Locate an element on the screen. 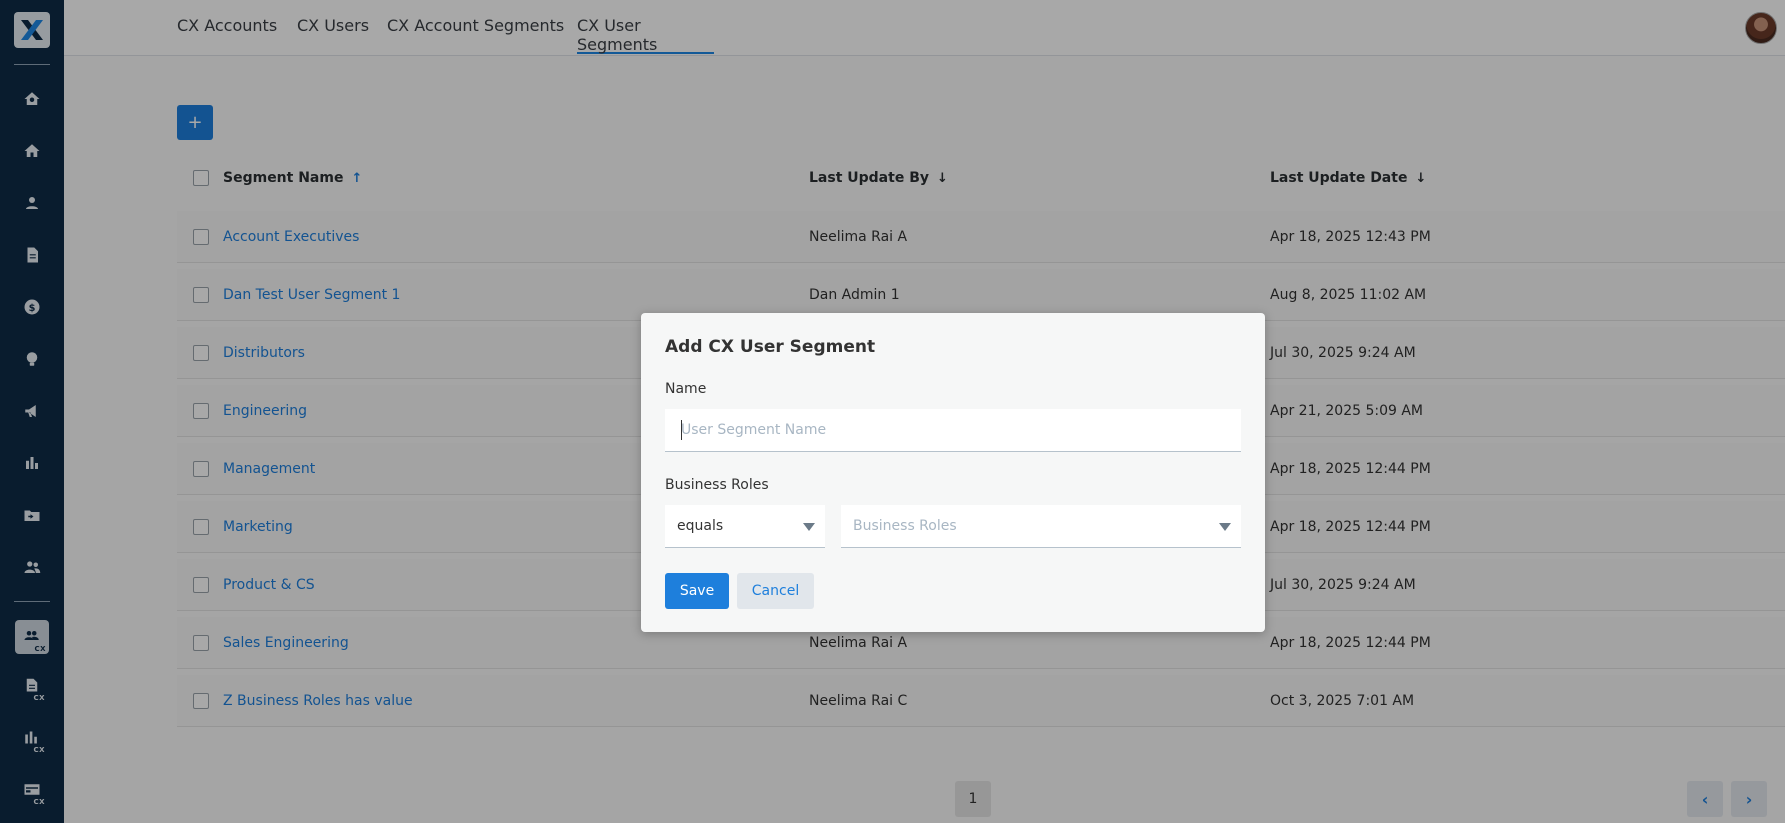  dialog-title: Add CX User Segment is located at coordinates (770, 347).